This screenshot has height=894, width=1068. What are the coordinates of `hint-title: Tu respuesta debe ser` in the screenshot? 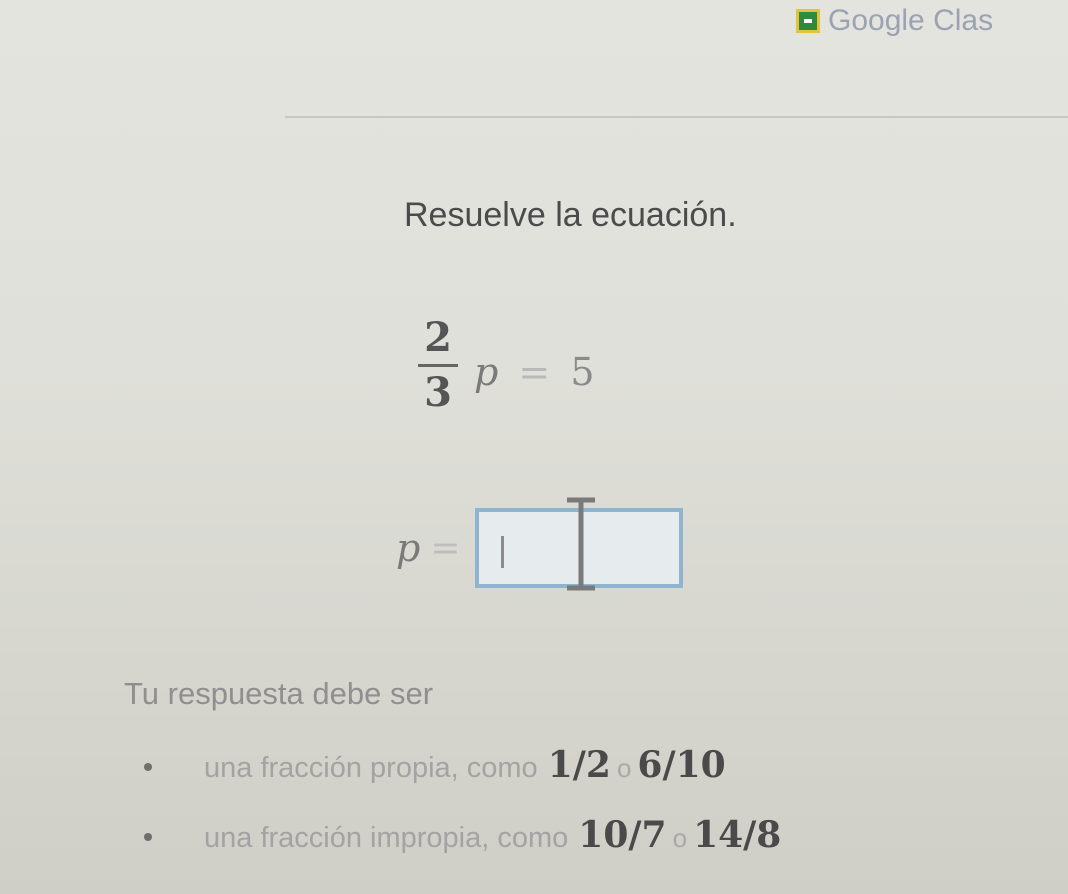 It's located at (279, 693).